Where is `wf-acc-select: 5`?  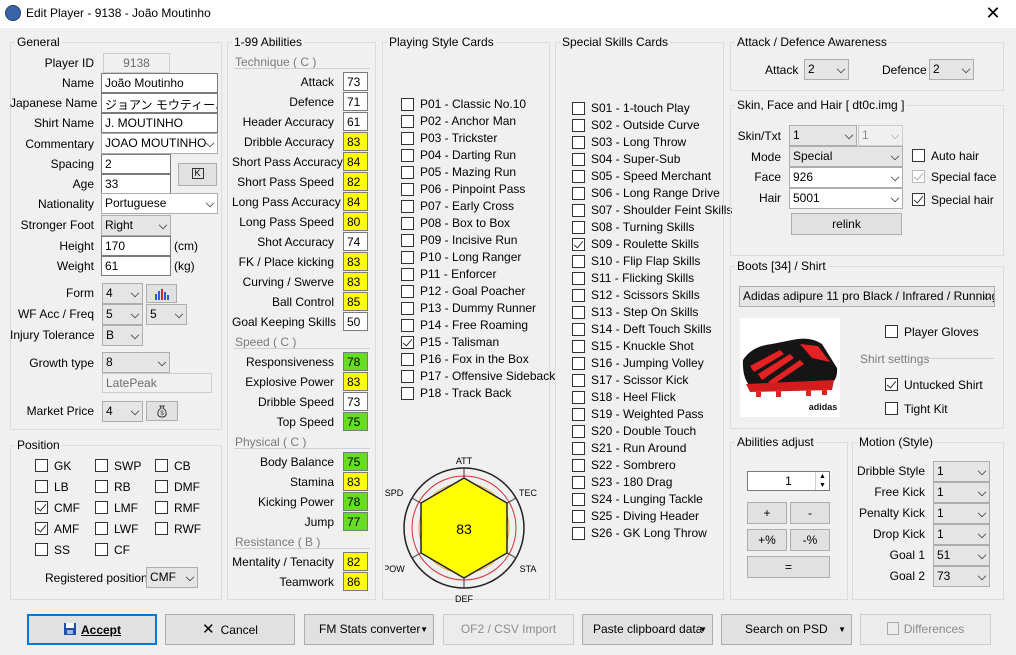 wf-acc-select: 5 is located at coordinates (122, 314).